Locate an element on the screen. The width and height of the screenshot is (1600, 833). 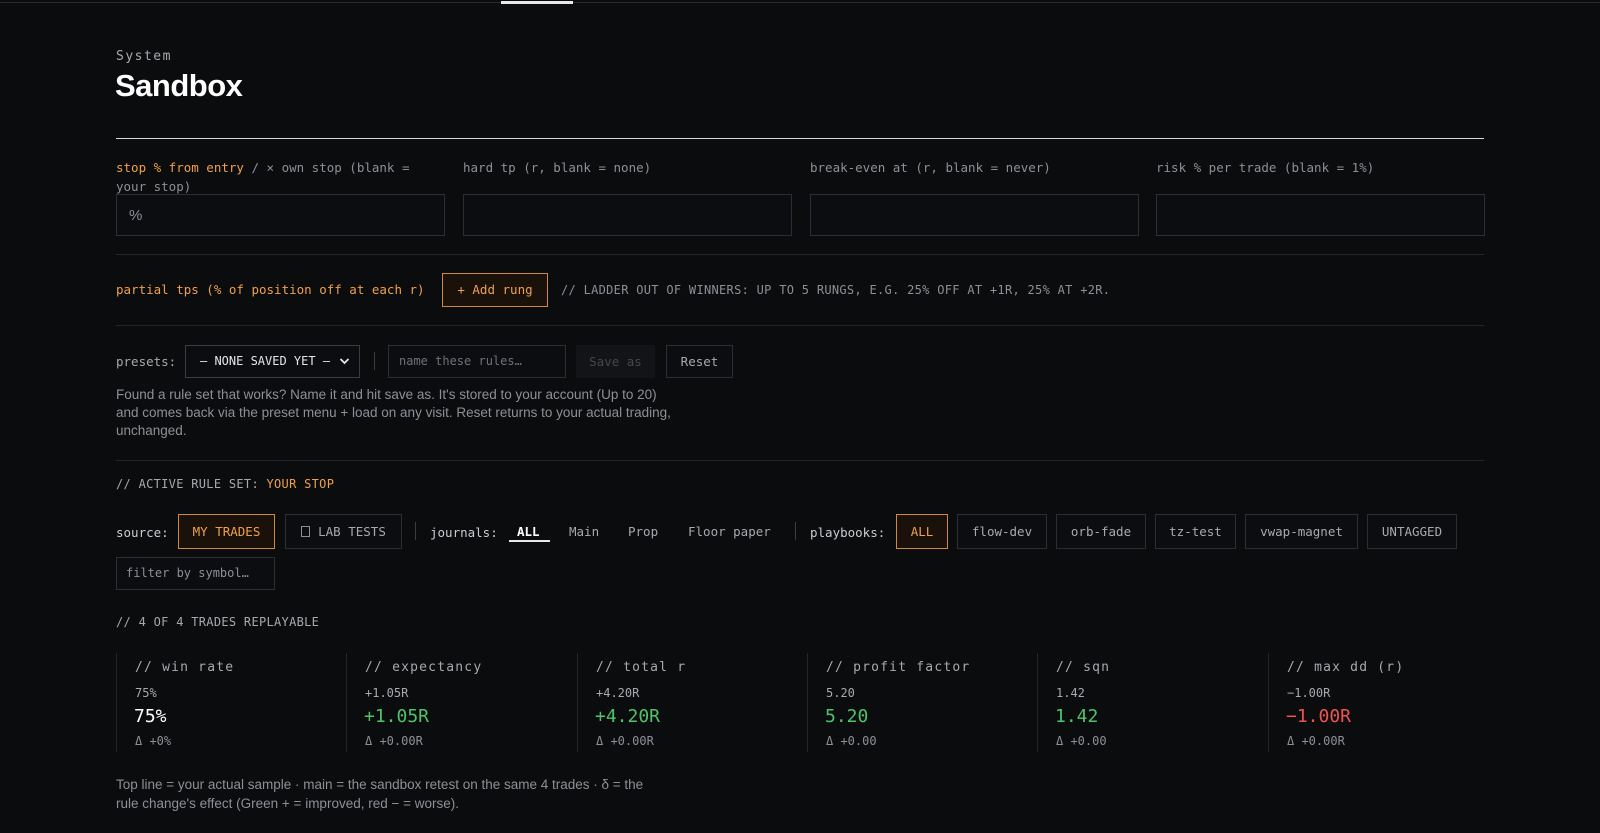
stat-label: // max dd (r) is located at coordinates (1346, 667).